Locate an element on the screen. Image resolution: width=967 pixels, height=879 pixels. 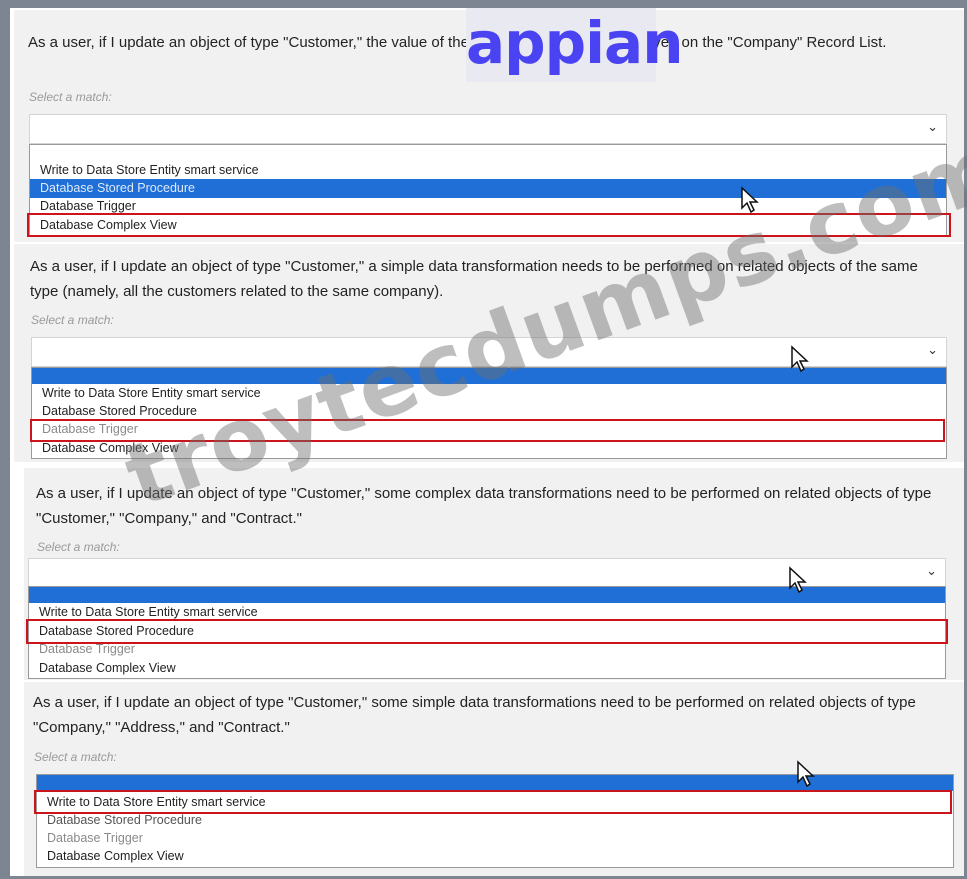
select-label-4: Select a match: is located at coordinates (75, 757).